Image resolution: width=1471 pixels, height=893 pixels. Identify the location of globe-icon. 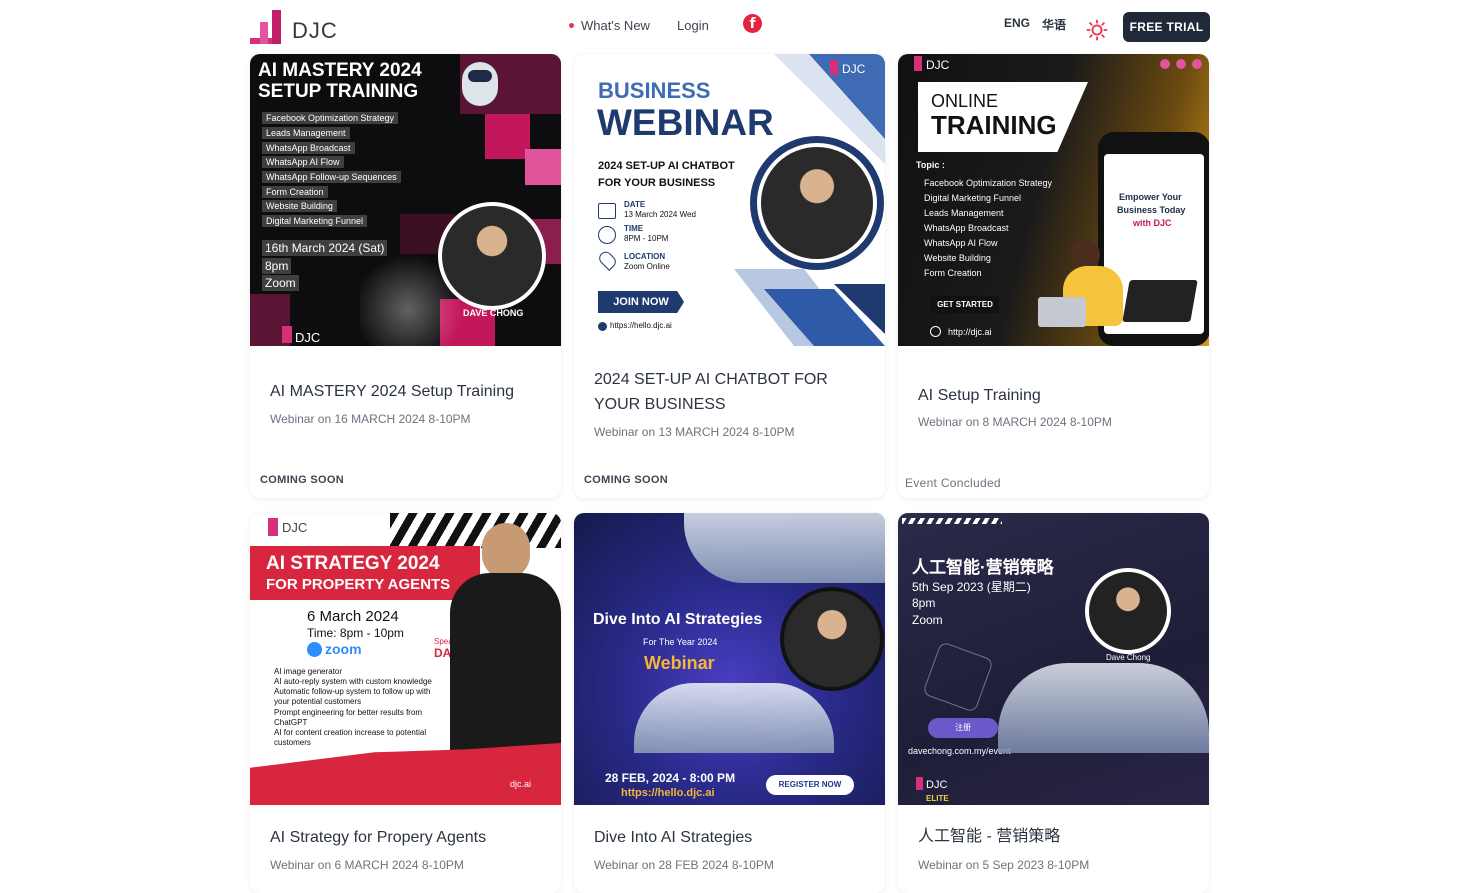
(602, 326).